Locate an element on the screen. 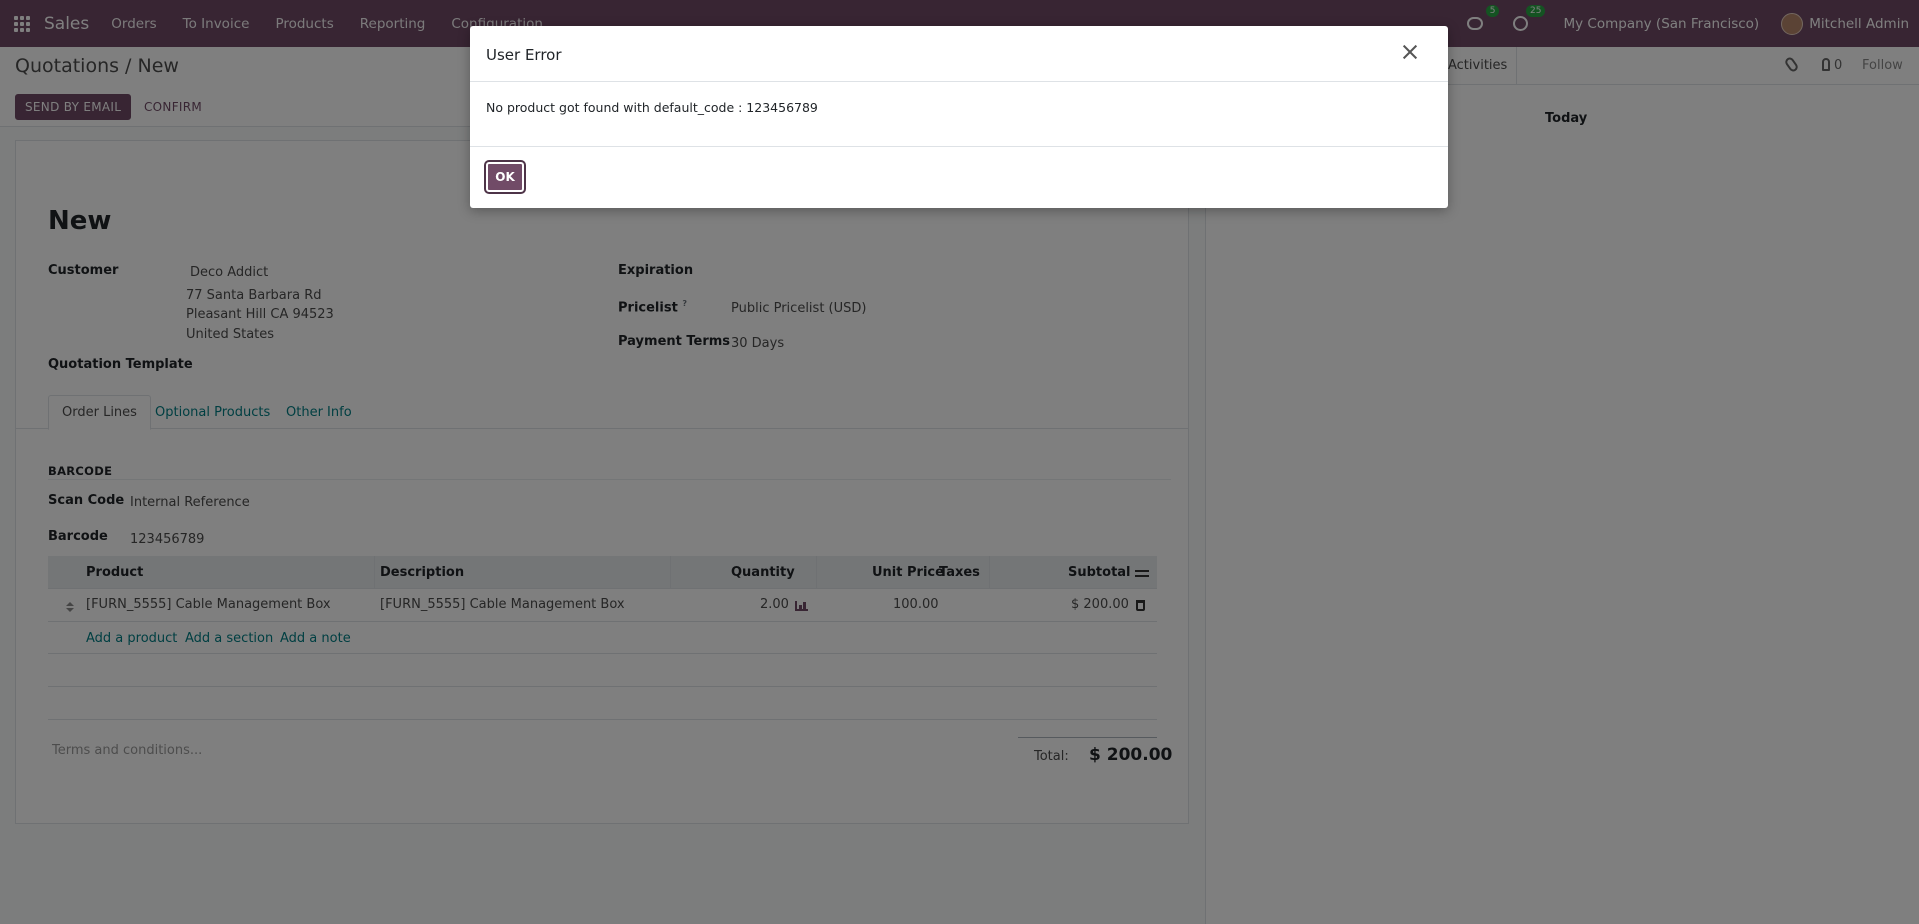 Image resolution: width=1919 pixels, height=924 pixels. close-icon is located at coordinates (1410, 52).